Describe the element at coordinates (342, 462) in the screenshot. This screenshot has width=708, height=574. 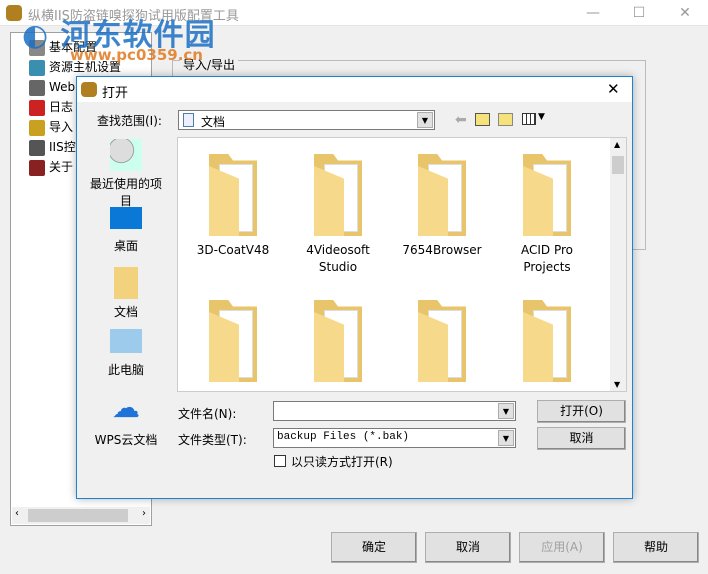
I see `readonly-label: 以只读方式打开(R)` at that location.